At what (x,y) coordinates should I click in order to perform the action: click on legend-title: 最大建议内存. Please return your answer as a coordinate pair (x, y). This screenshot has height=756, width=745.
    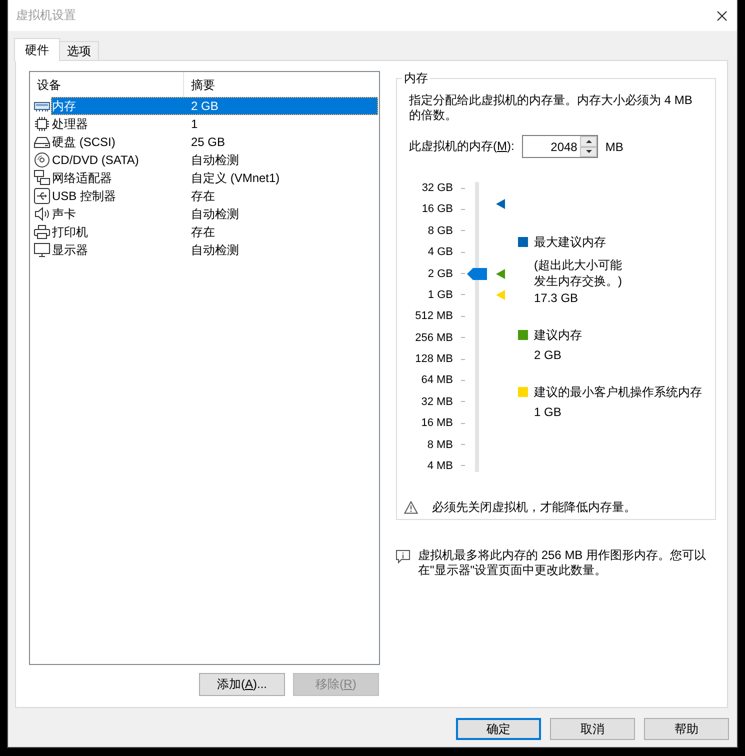
    Looking at the image, I should click on (570, 242).